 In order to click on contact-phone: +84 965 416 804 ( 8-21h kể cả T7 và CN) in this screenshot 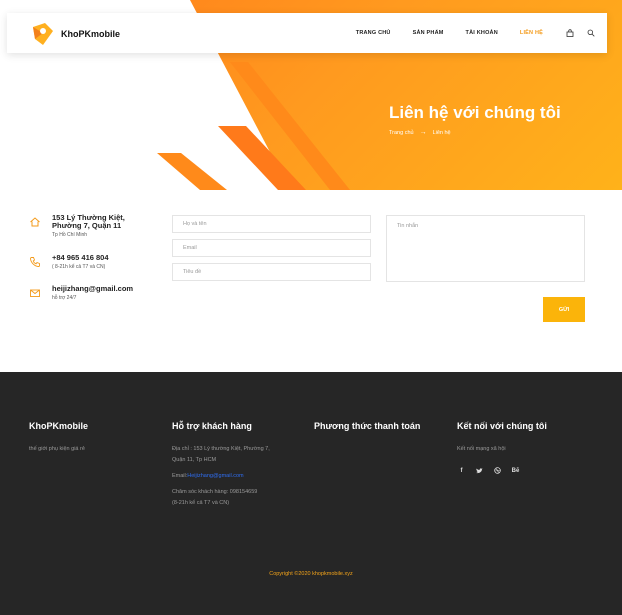, I will do `click(69, 262)`.